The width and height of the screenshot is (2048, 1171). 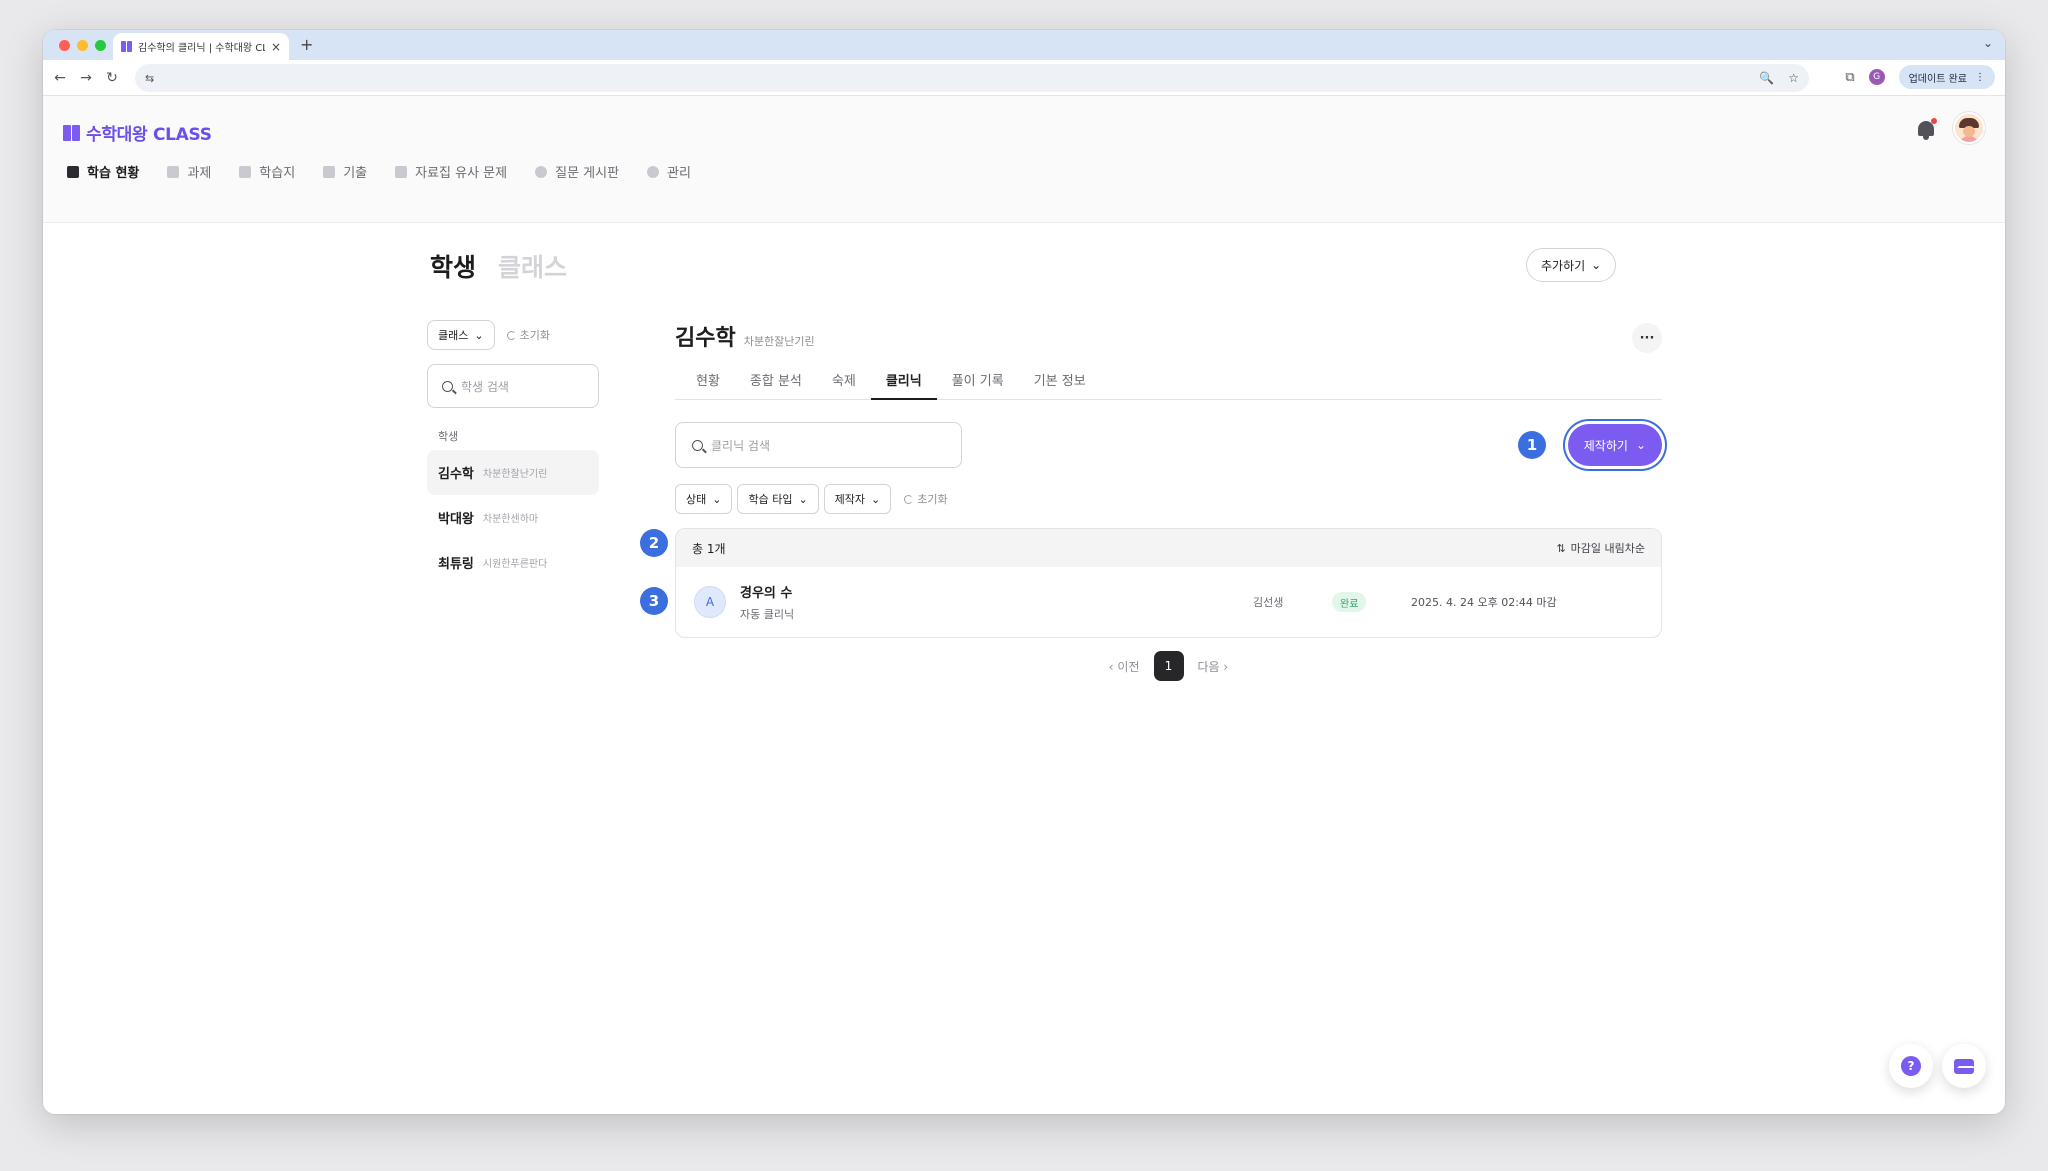 I want to click on filter-status: 상태 ⌄, so click(x=704, y=499).